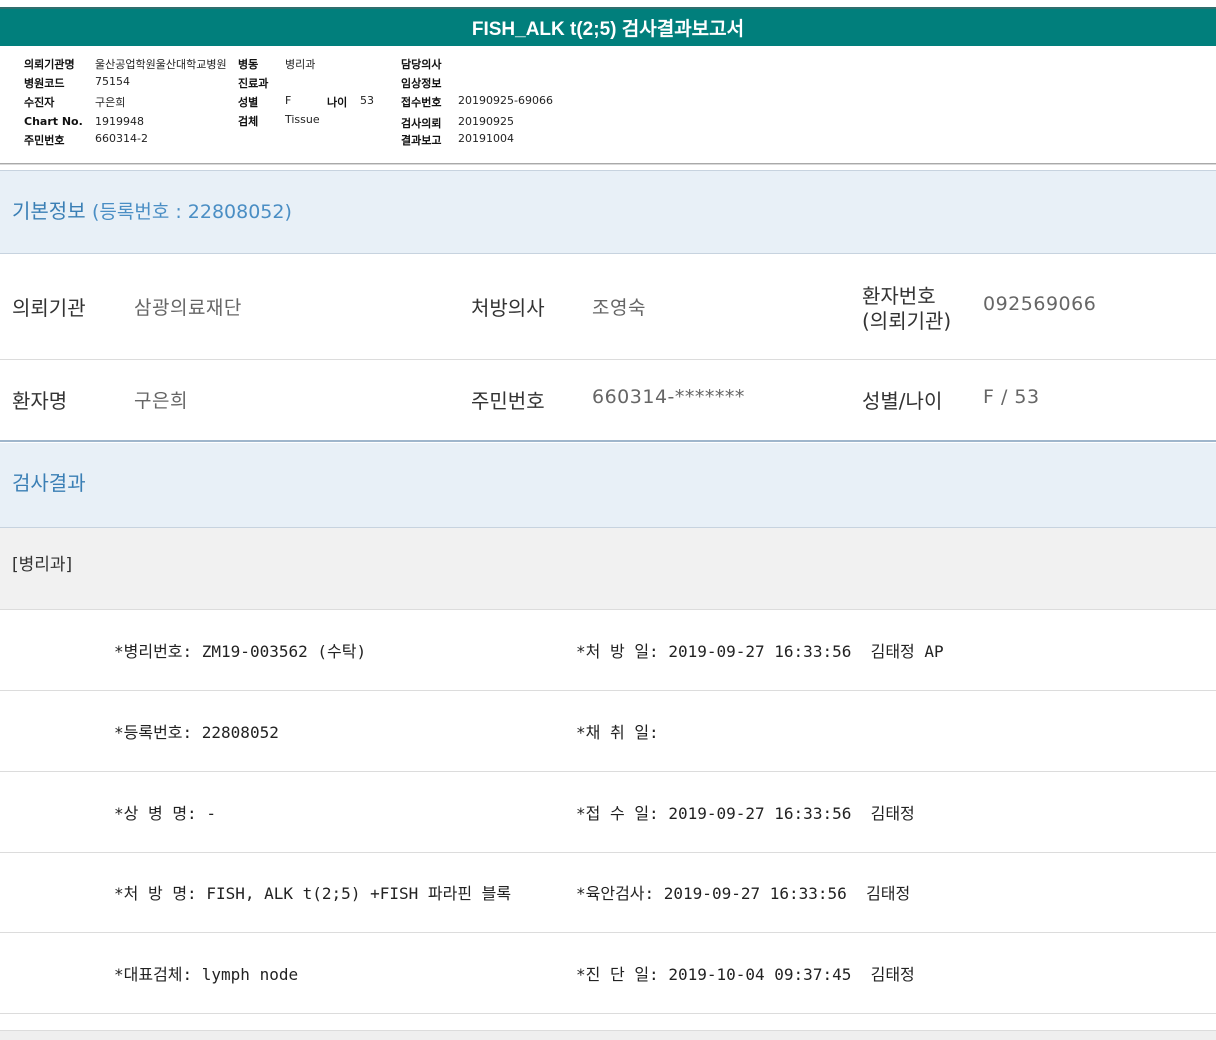  I want to click on referring-institution-value: 삼광의료재단, so click(188, 308).